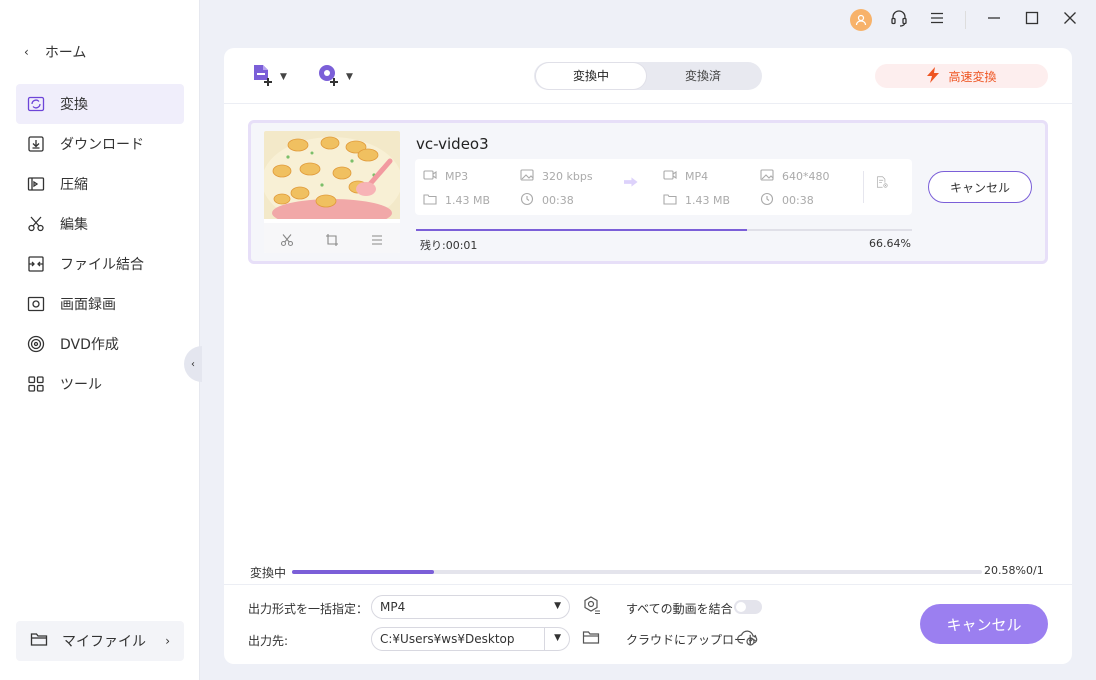 This screenshot has height=680, width=1096. Describe the element at coordinates (787, 200) in the screenshot. I see `target-duration: 00:38` at that location.